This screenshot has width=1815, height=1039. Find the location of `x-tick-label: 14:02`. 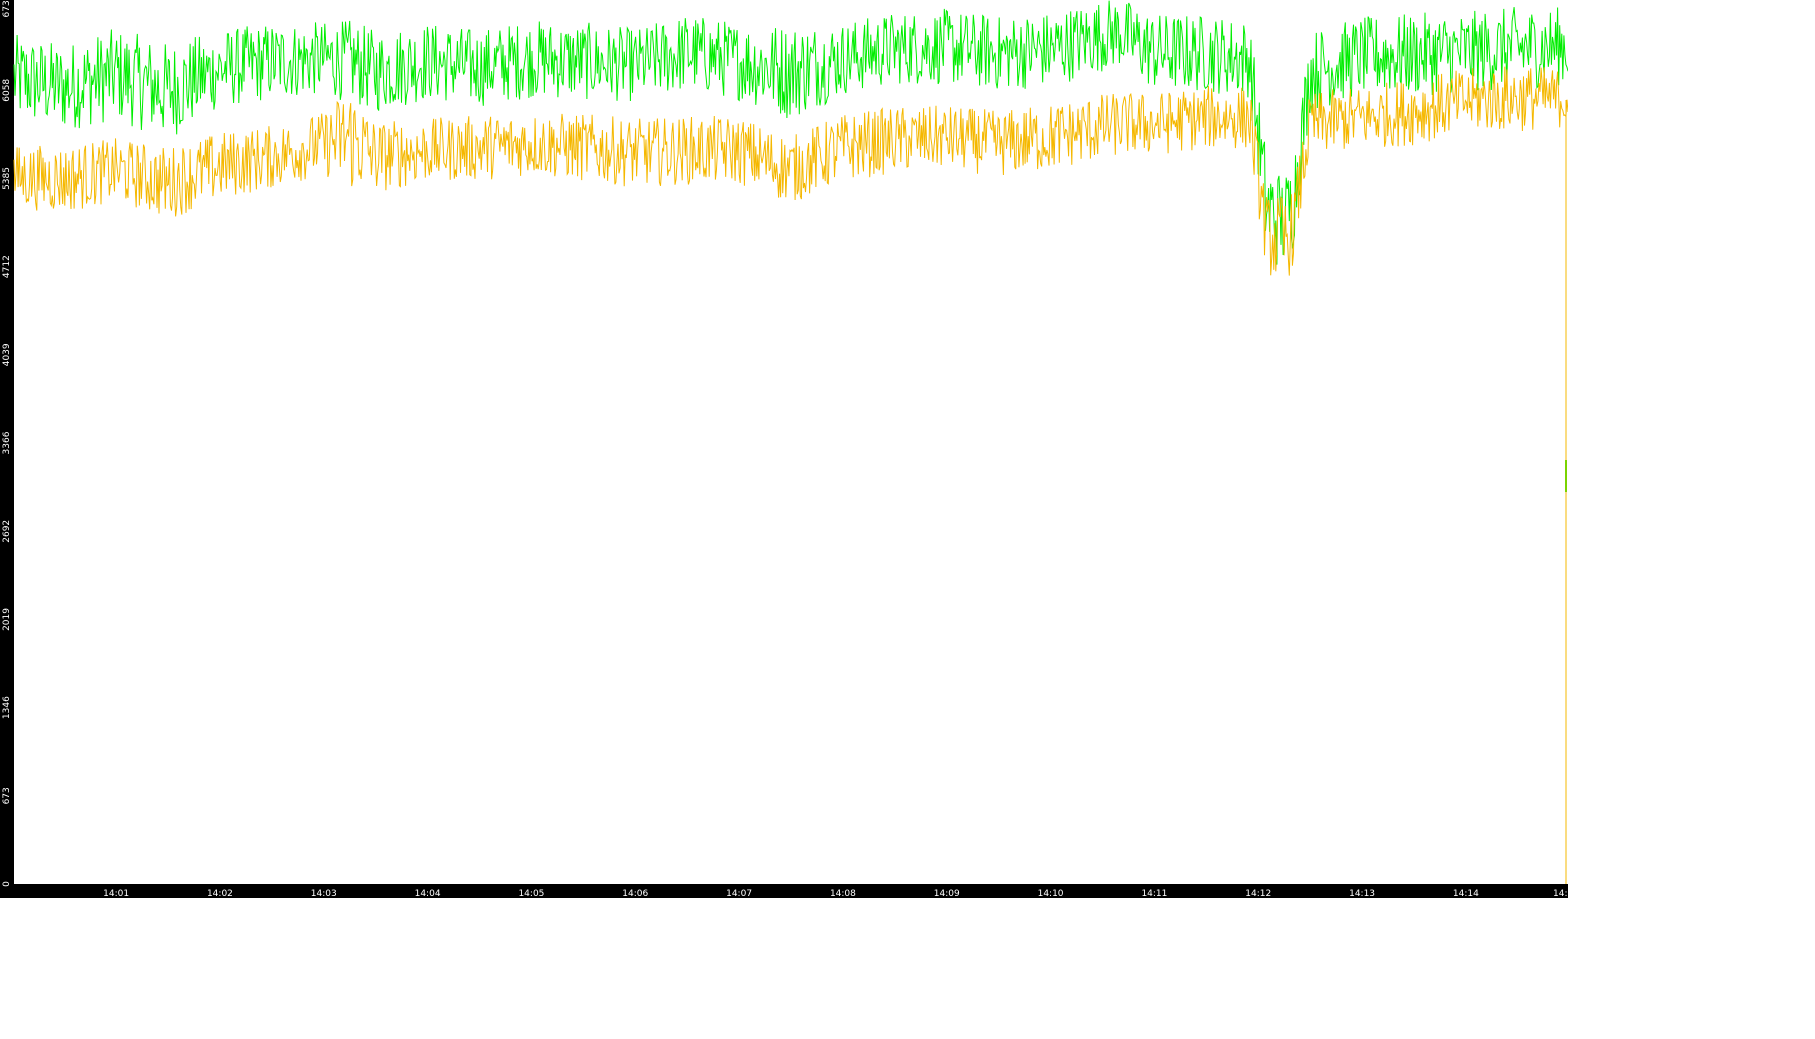

x-tick-label: 14:02 is located at coordinates (220, 893).